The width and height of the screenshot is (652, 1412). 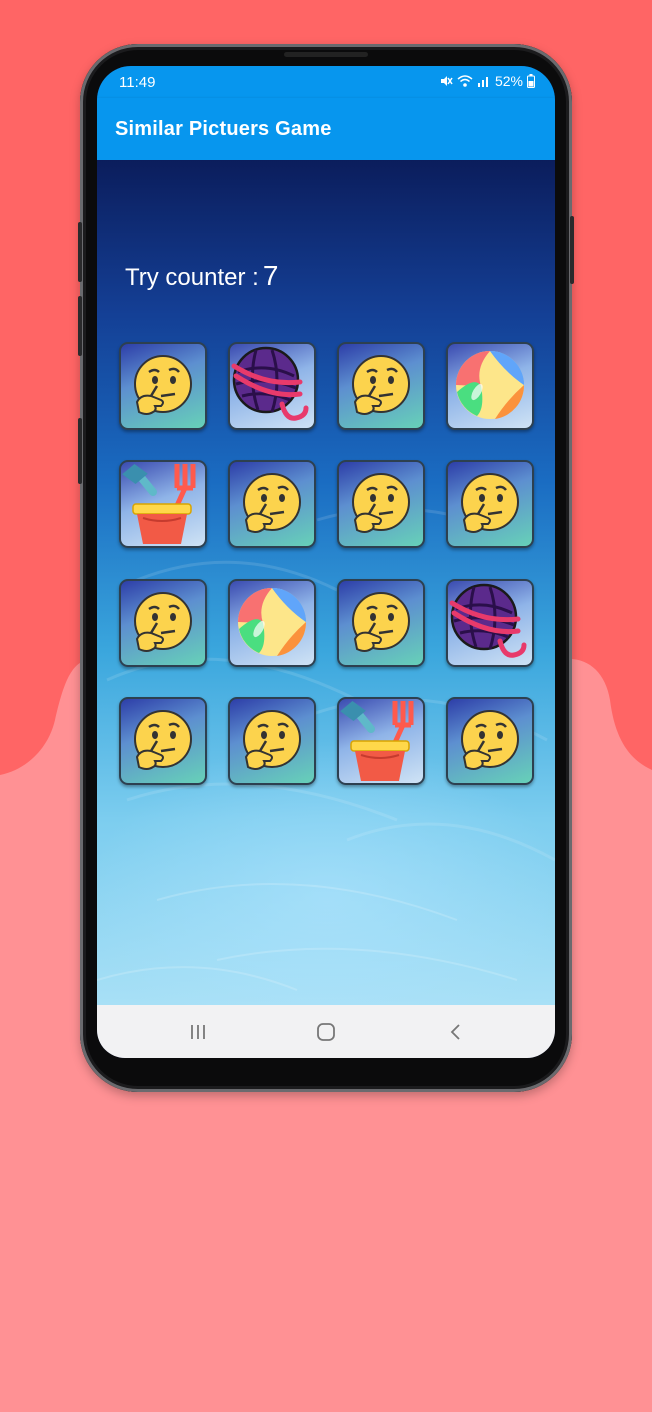 I want to click on status-icons: 52%, so click(x=487, y=81).